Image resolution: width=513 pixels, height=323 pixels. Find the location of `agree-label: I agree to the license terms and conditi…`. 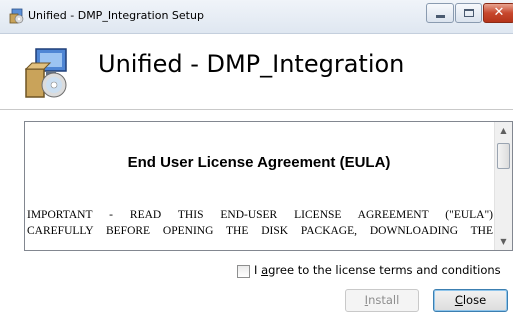

agree-label: I agree to the license terms and conditi… is located at coordinates (377, 270).